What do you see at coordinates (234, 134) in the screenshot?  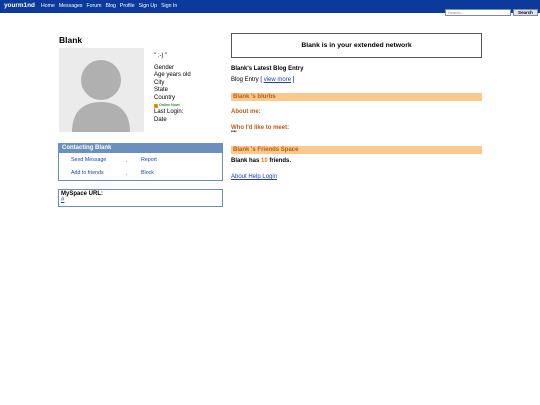 I see `who-like-to-meet-value: ""` at bounding box center [234, 134].